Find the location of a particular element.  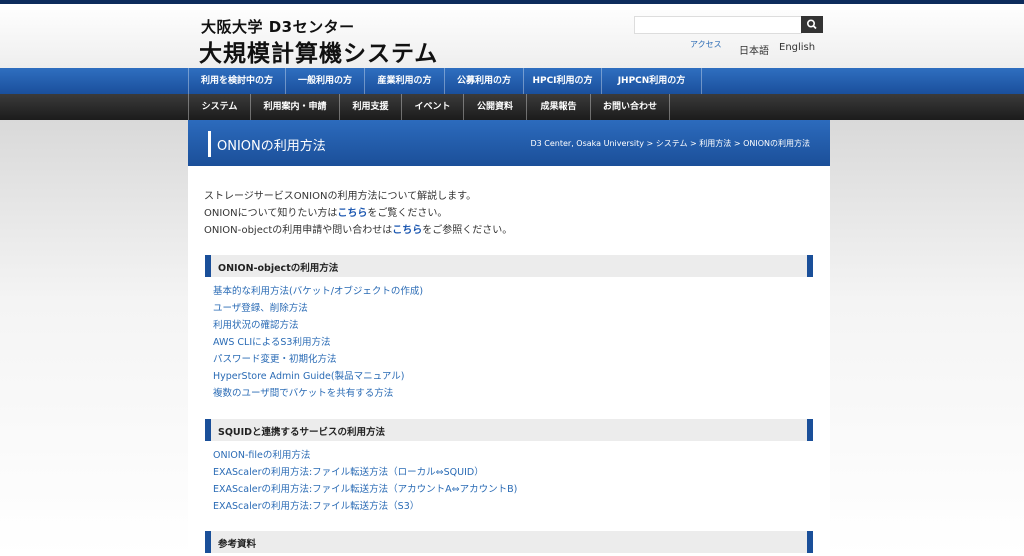

intro-line-2: ONIONについて知りたい方はこちらをご覧ください。 is located at coordinates (326, 213).